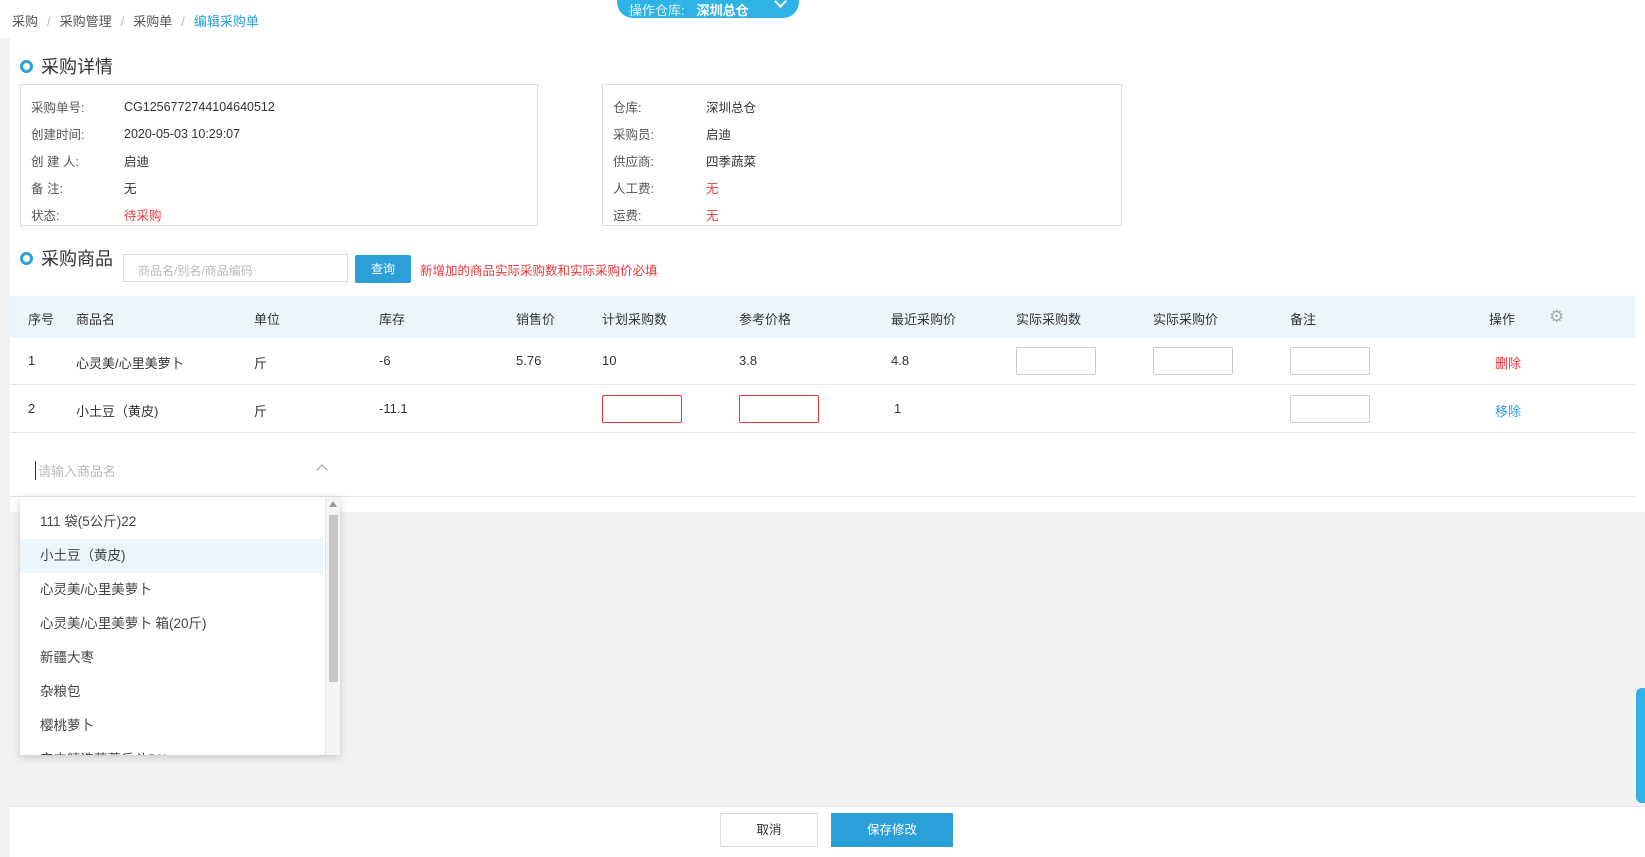 The image size is (1645, 857). I want to click on scrollbar-thumb, so click(333, 598).